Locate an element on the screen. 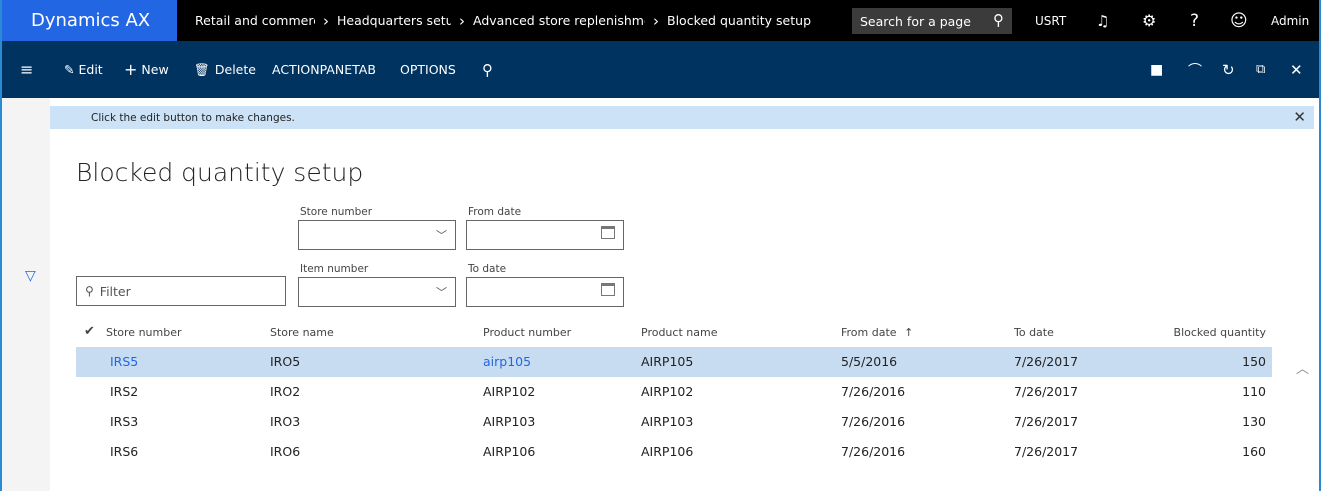 The width and height of the screenshot is (1321, 491). trash-icon: 🗑 is located at coordinates (202, 69).